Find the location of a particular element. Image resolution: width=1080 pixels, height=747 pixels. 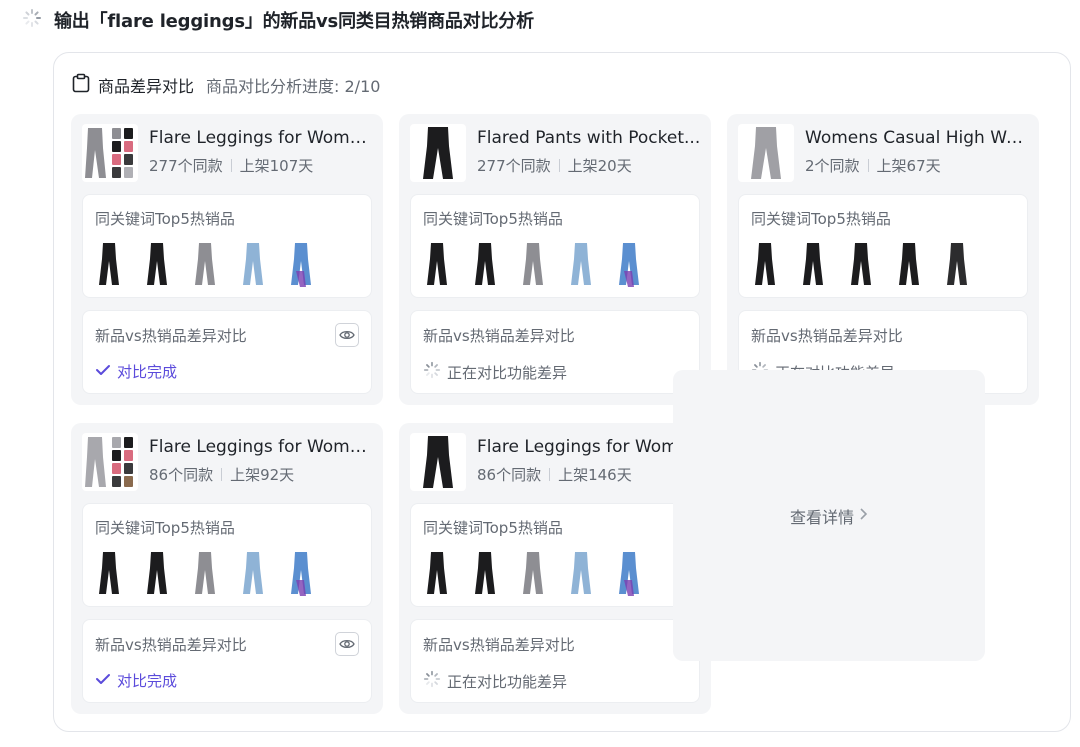

same-style-count: 277个同款 is located at coordinates (514, 166).